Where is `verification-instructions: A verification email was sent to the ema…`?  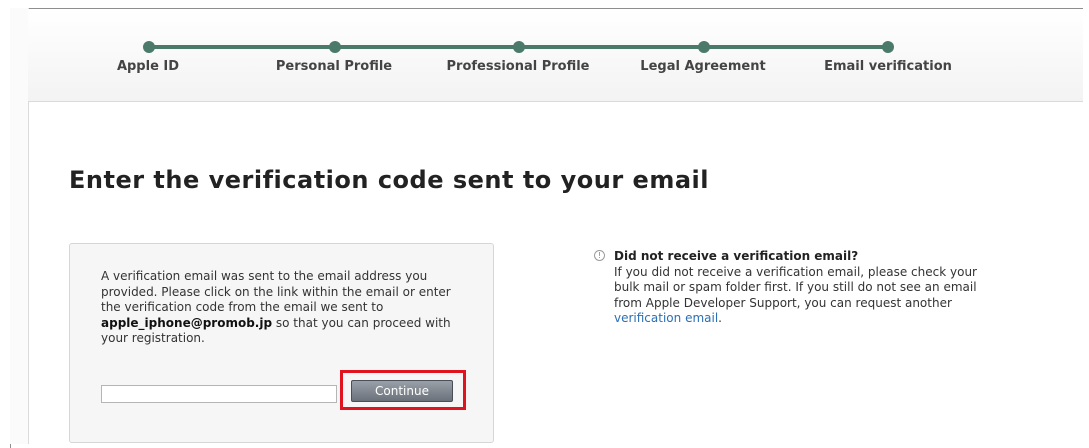 verification-instructions: A verification email was sent to the ema… is located at coordinates (282, 308).